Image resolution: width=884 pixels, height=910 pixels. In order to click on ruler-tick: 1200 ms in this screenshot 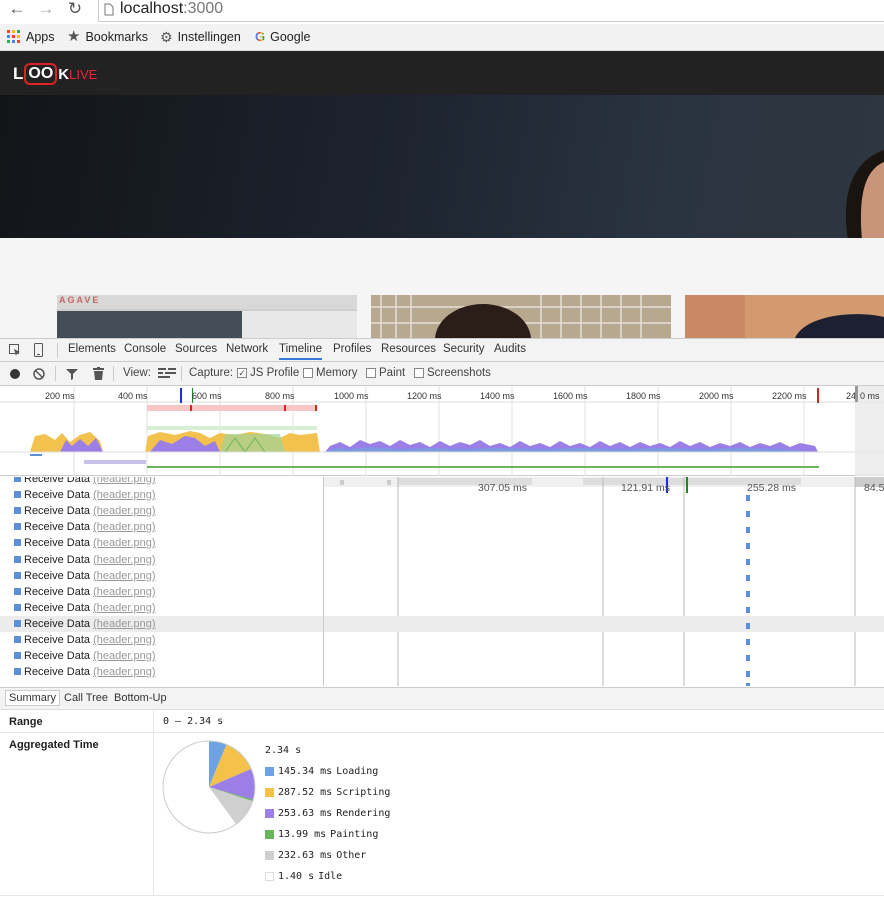, I will do `click(424, 396)`.